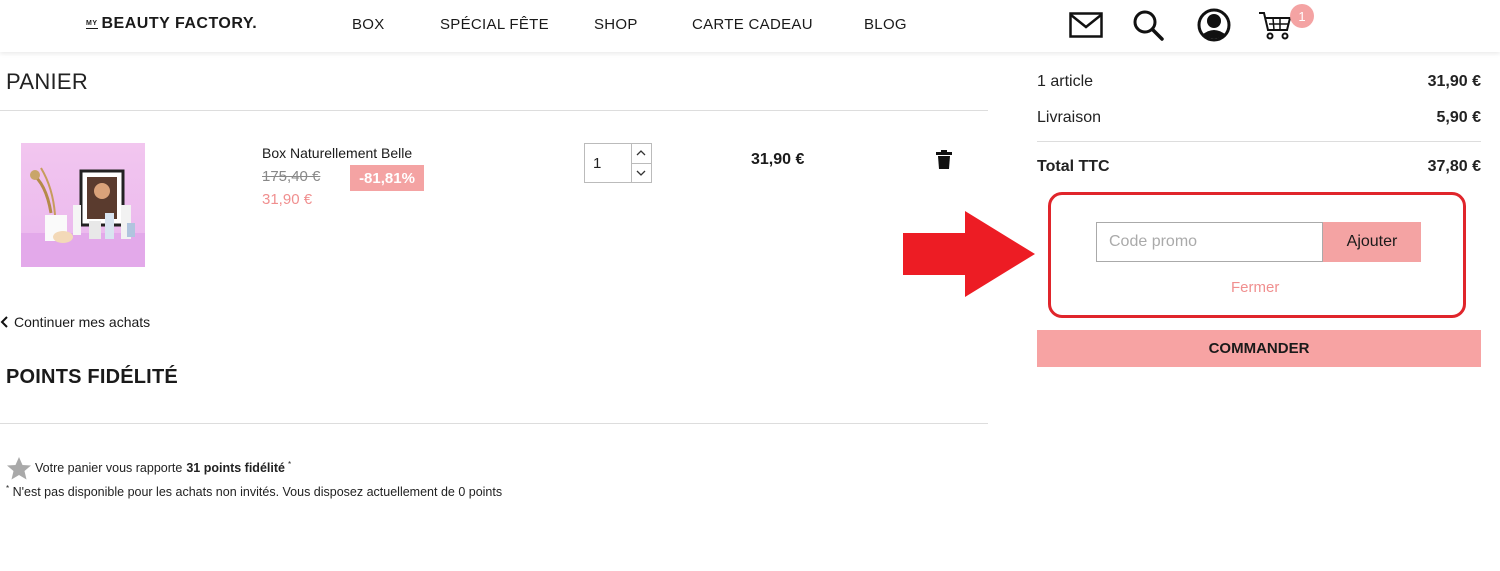 The width and height of the screenshot is (1500, 571). I want to click on continue-shopping-link: Continuer mes achats, so click(75, 322).